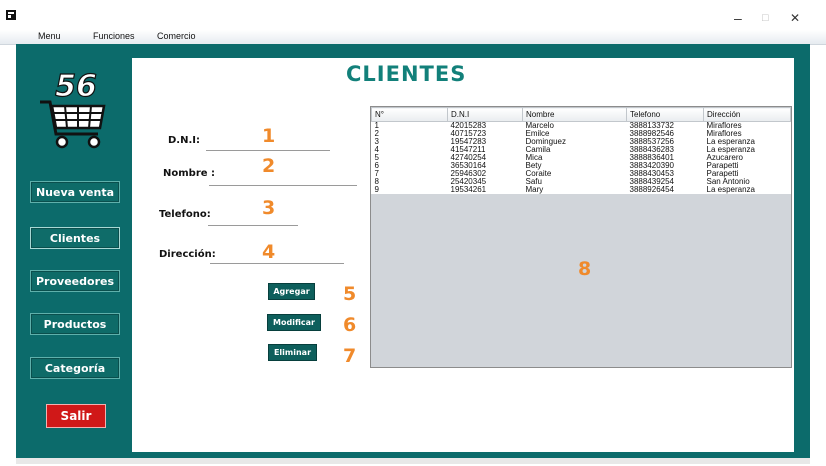 The height and width of the screenshot is (466, 826). Describe the element at coordinates (485, 114) in the screenshot. I see `column-header-dni: D.N.I` at that location.